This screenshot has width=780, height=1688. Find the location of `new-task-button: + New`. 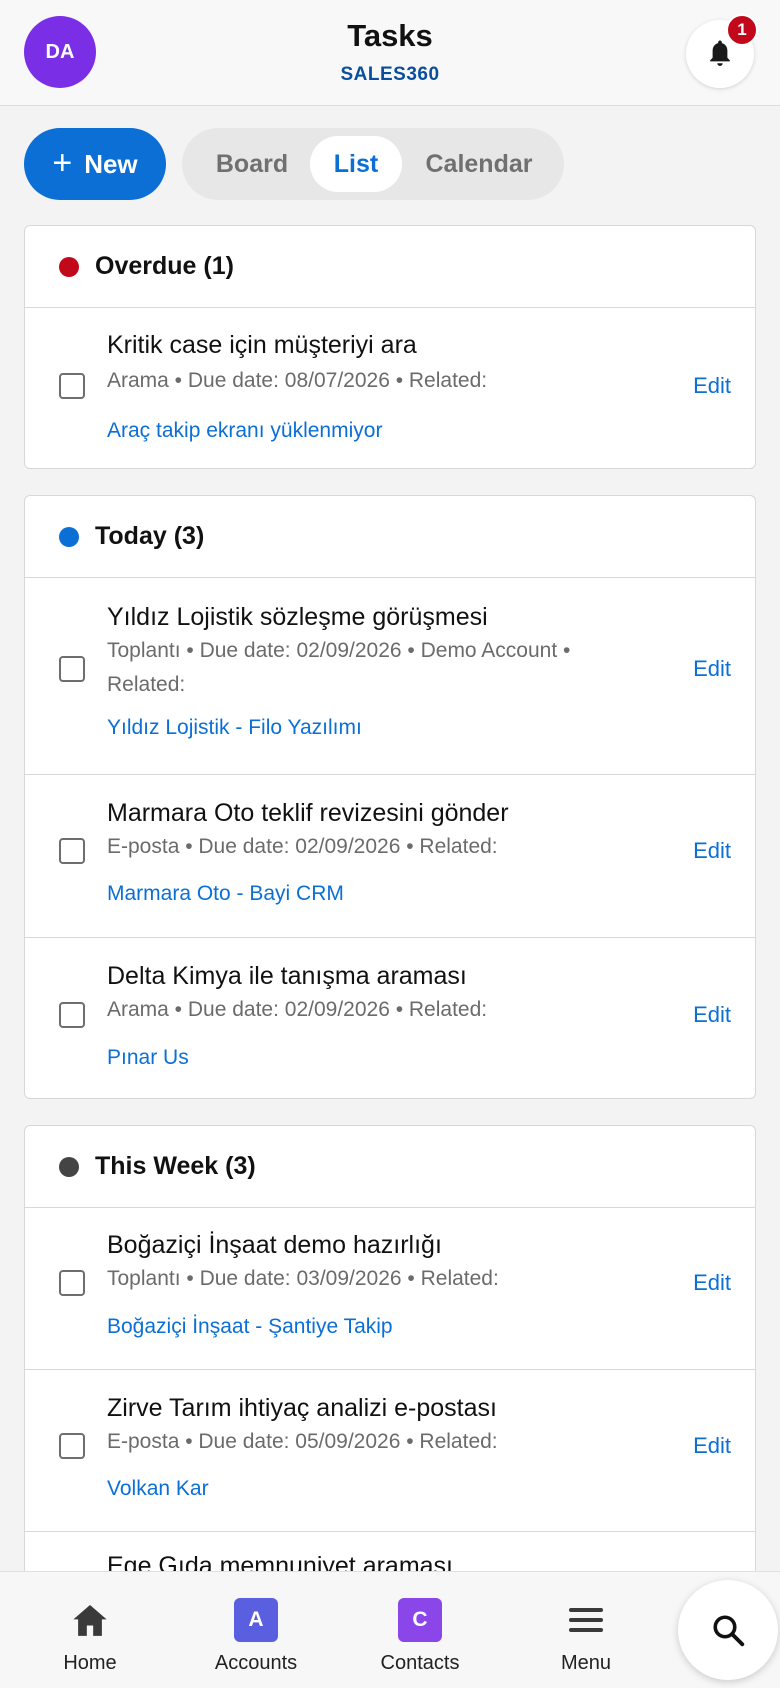

new-task-button: + New is located at coordinates (95, 164).